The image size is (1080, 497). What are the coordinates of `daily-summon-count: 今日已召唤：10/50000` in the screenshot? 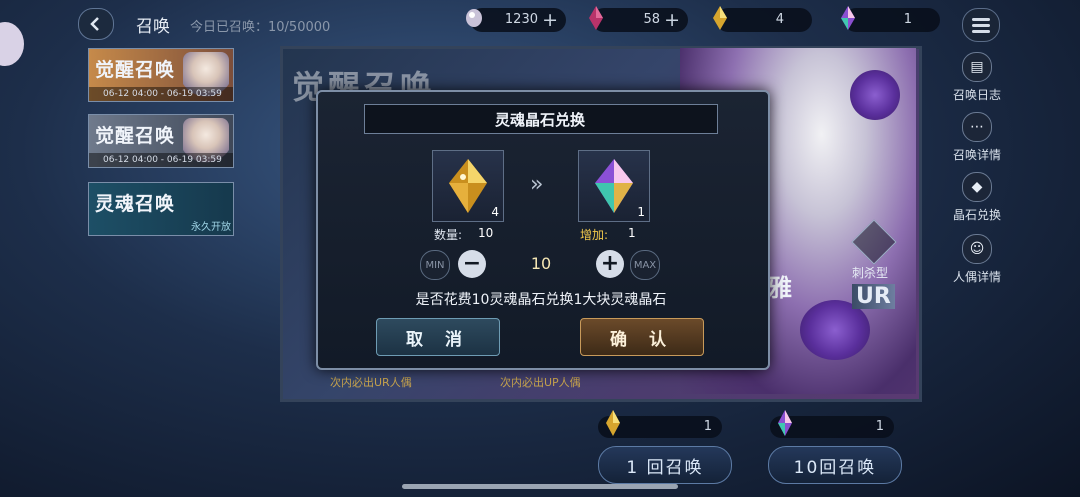 It's located at (260, 27).